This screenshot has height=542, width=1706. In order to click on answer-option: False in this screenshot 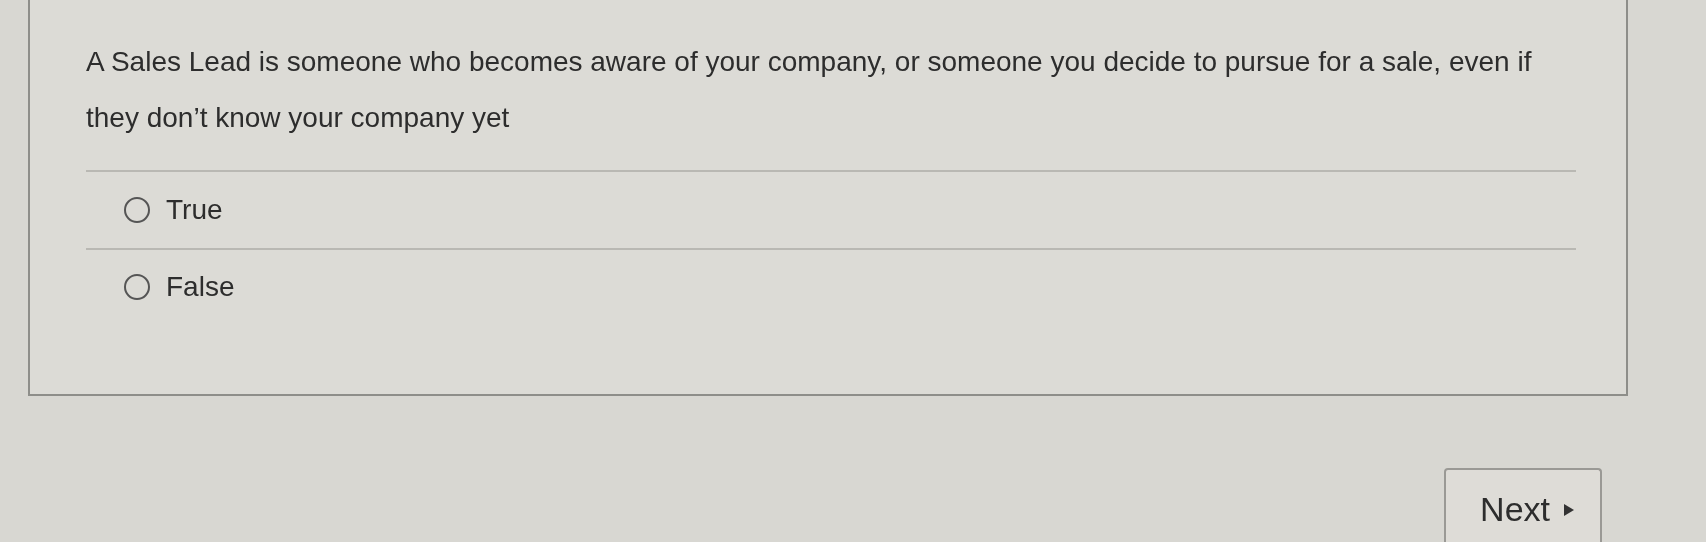, I will do `click(831, 286)`.